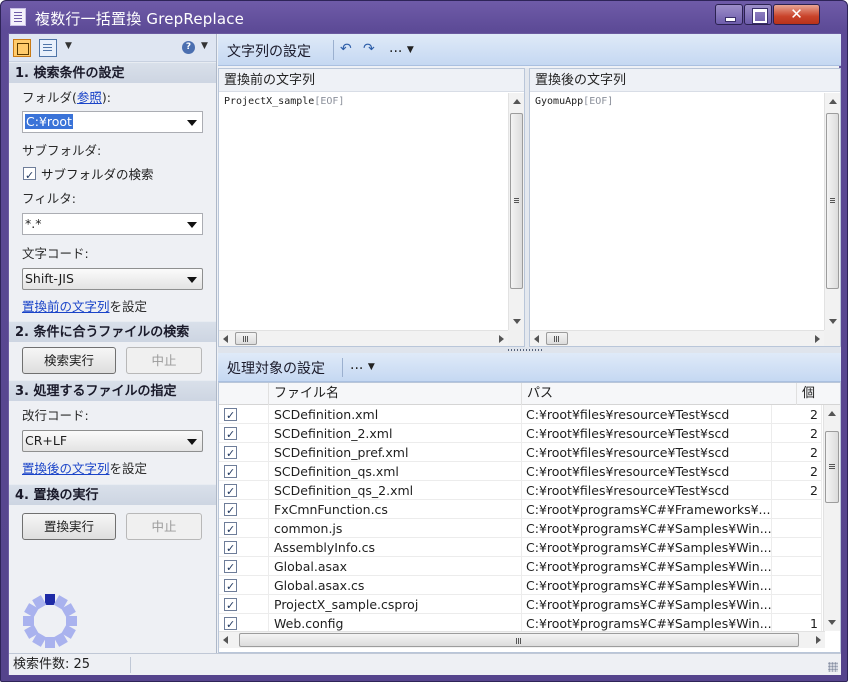 This screenshot has height=682, width=848. Describe the element at coordinates (69, 360) in the screenshot. I see `search-button: 検索実行` at that location.